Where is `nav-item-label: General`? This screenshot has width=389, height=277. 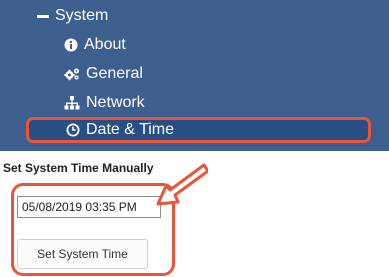 nav-item-label: General is located at coordinates (114, 73).